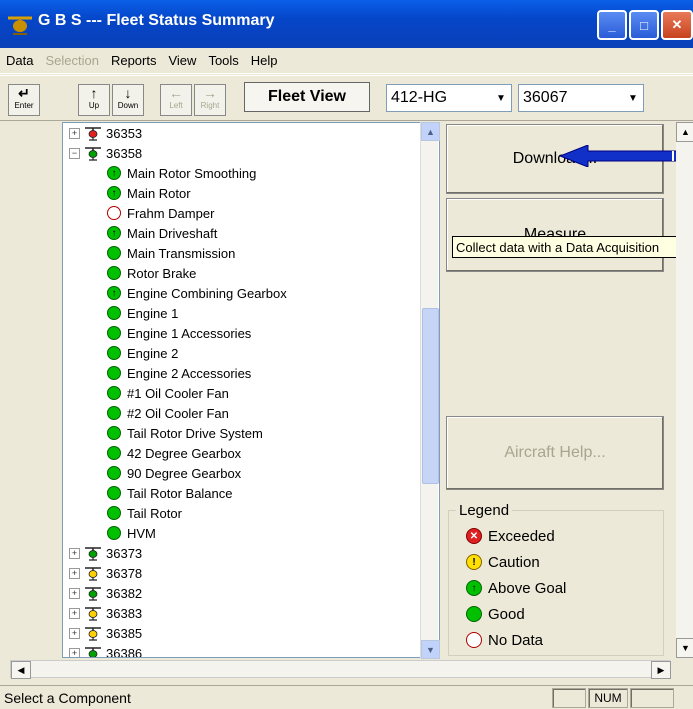  I want to click on legend-label: Exceeded, so click(521, 536).